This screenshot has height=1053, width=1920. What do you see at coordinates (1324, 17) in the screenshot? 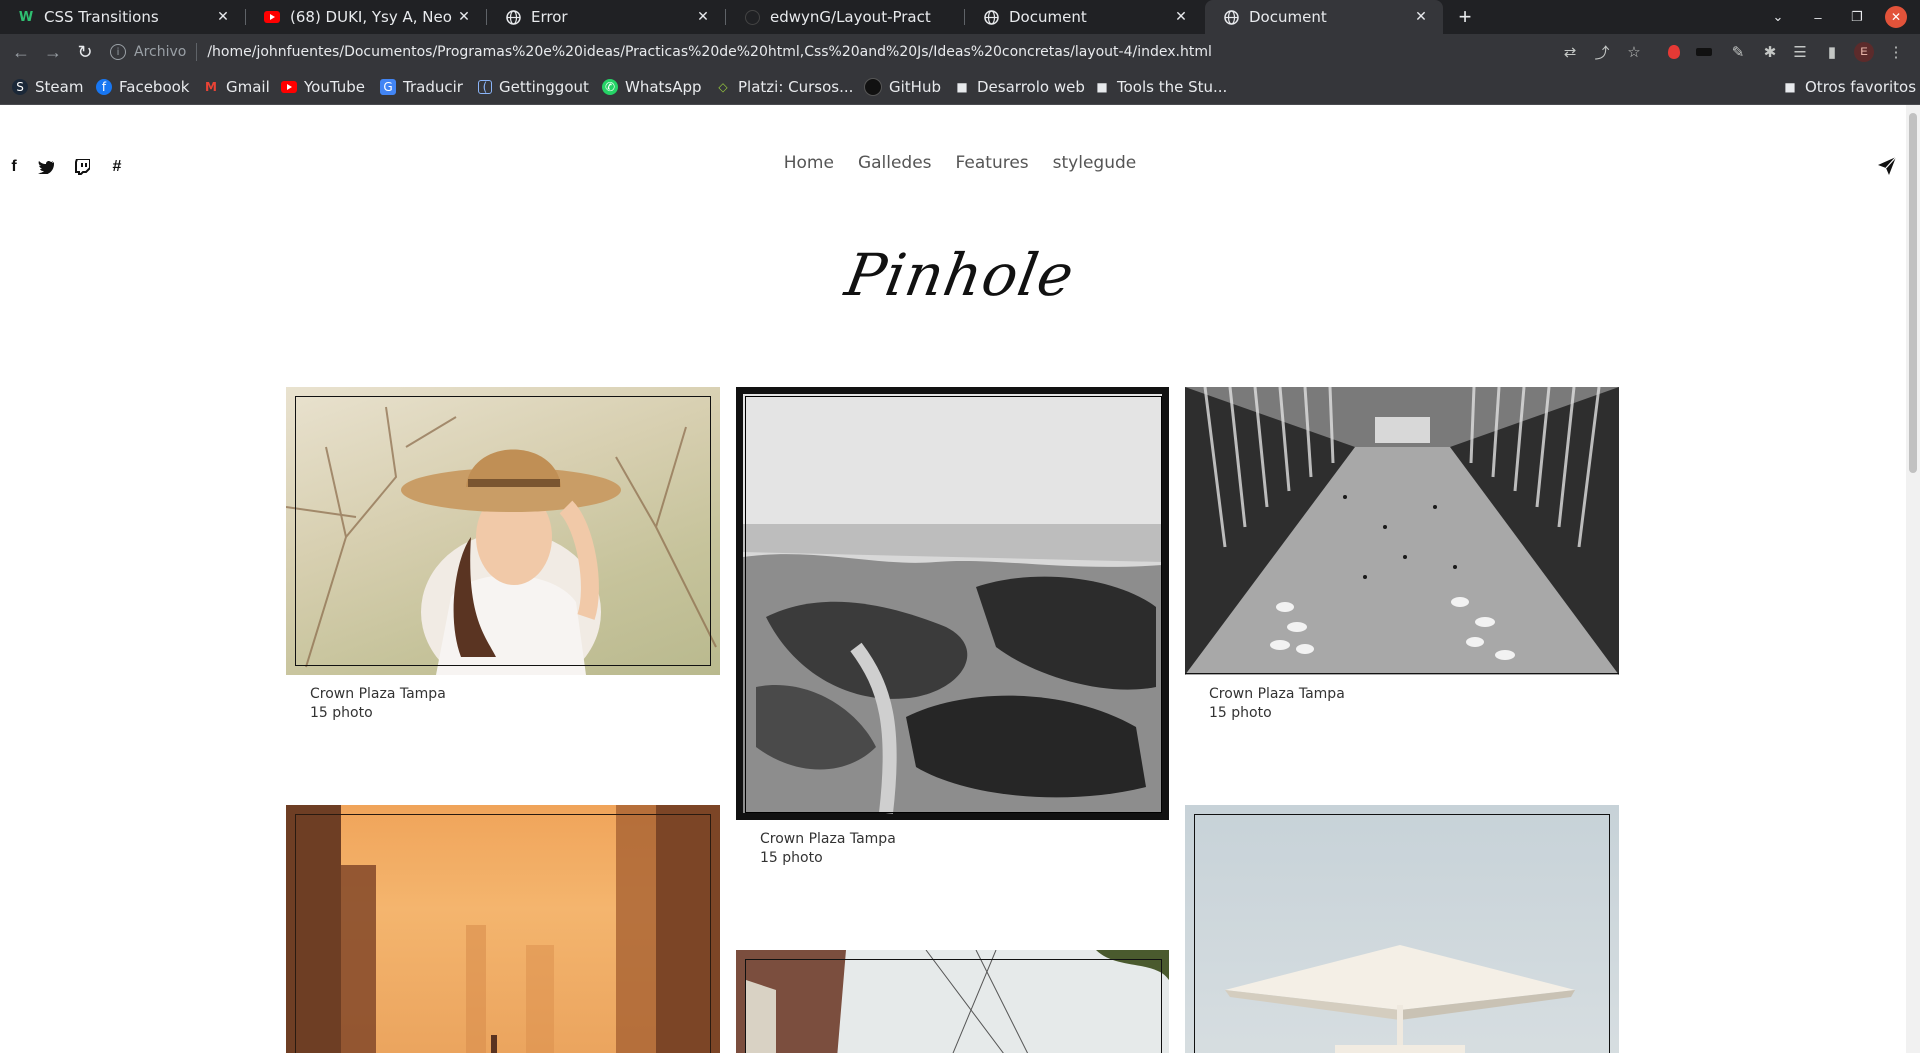
I see `tab-document-active: Document ✕` at bounding box center [1324, 17].